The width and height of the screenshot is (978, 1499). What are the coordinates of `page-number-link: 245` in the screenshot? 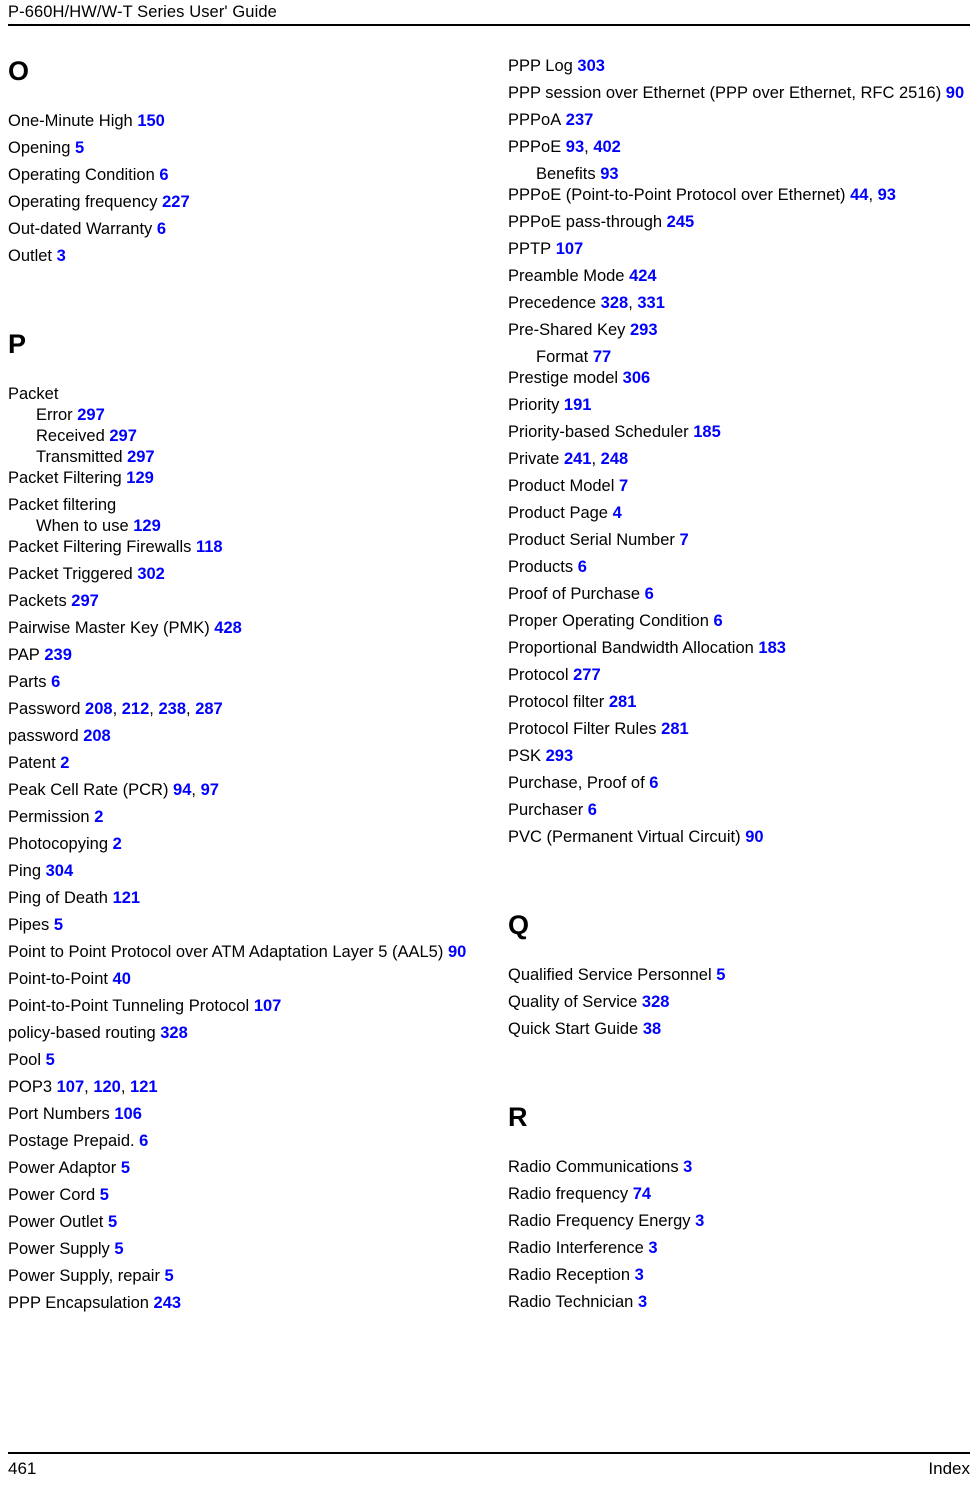 It's located at (678, 222).